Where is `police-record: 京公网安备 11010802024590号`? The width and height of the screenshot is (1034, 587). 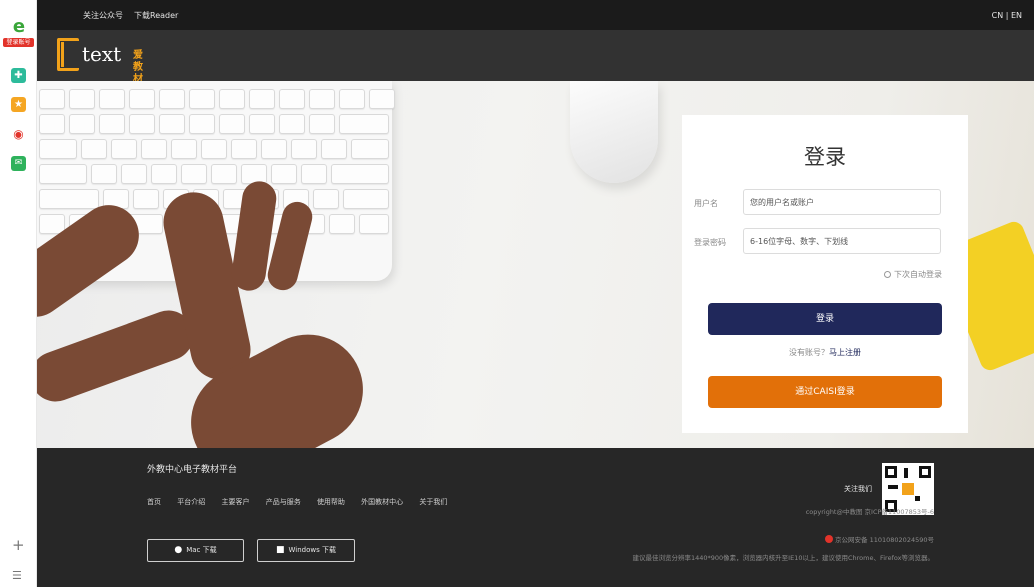 police-record: 京公网安备 11010802024590号 is located at coordinates (879, 540).